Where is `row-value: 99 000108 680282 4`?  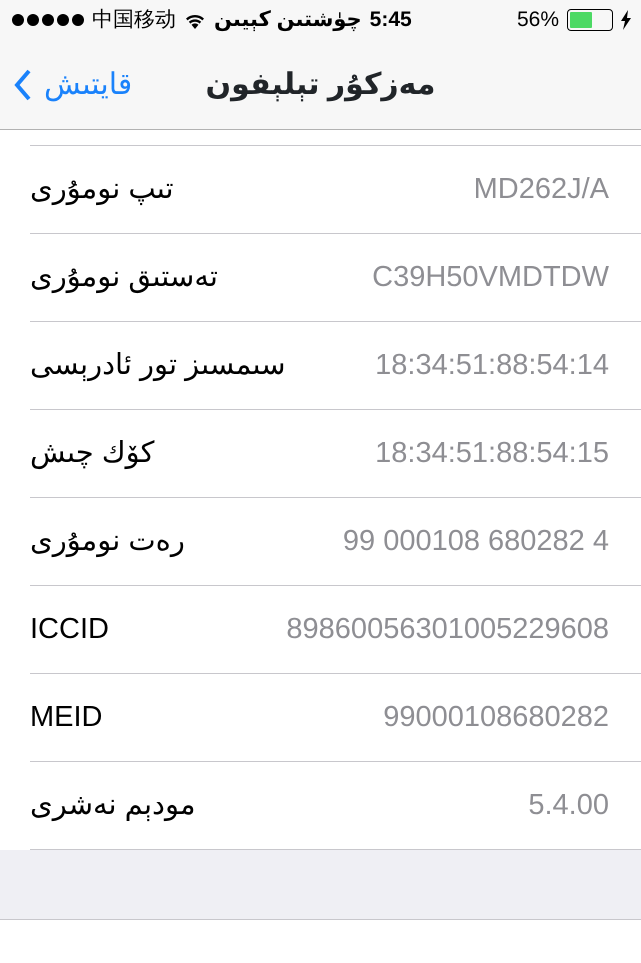 row-value: 99 000108 680282 4 is located at coordinates (475, 541).